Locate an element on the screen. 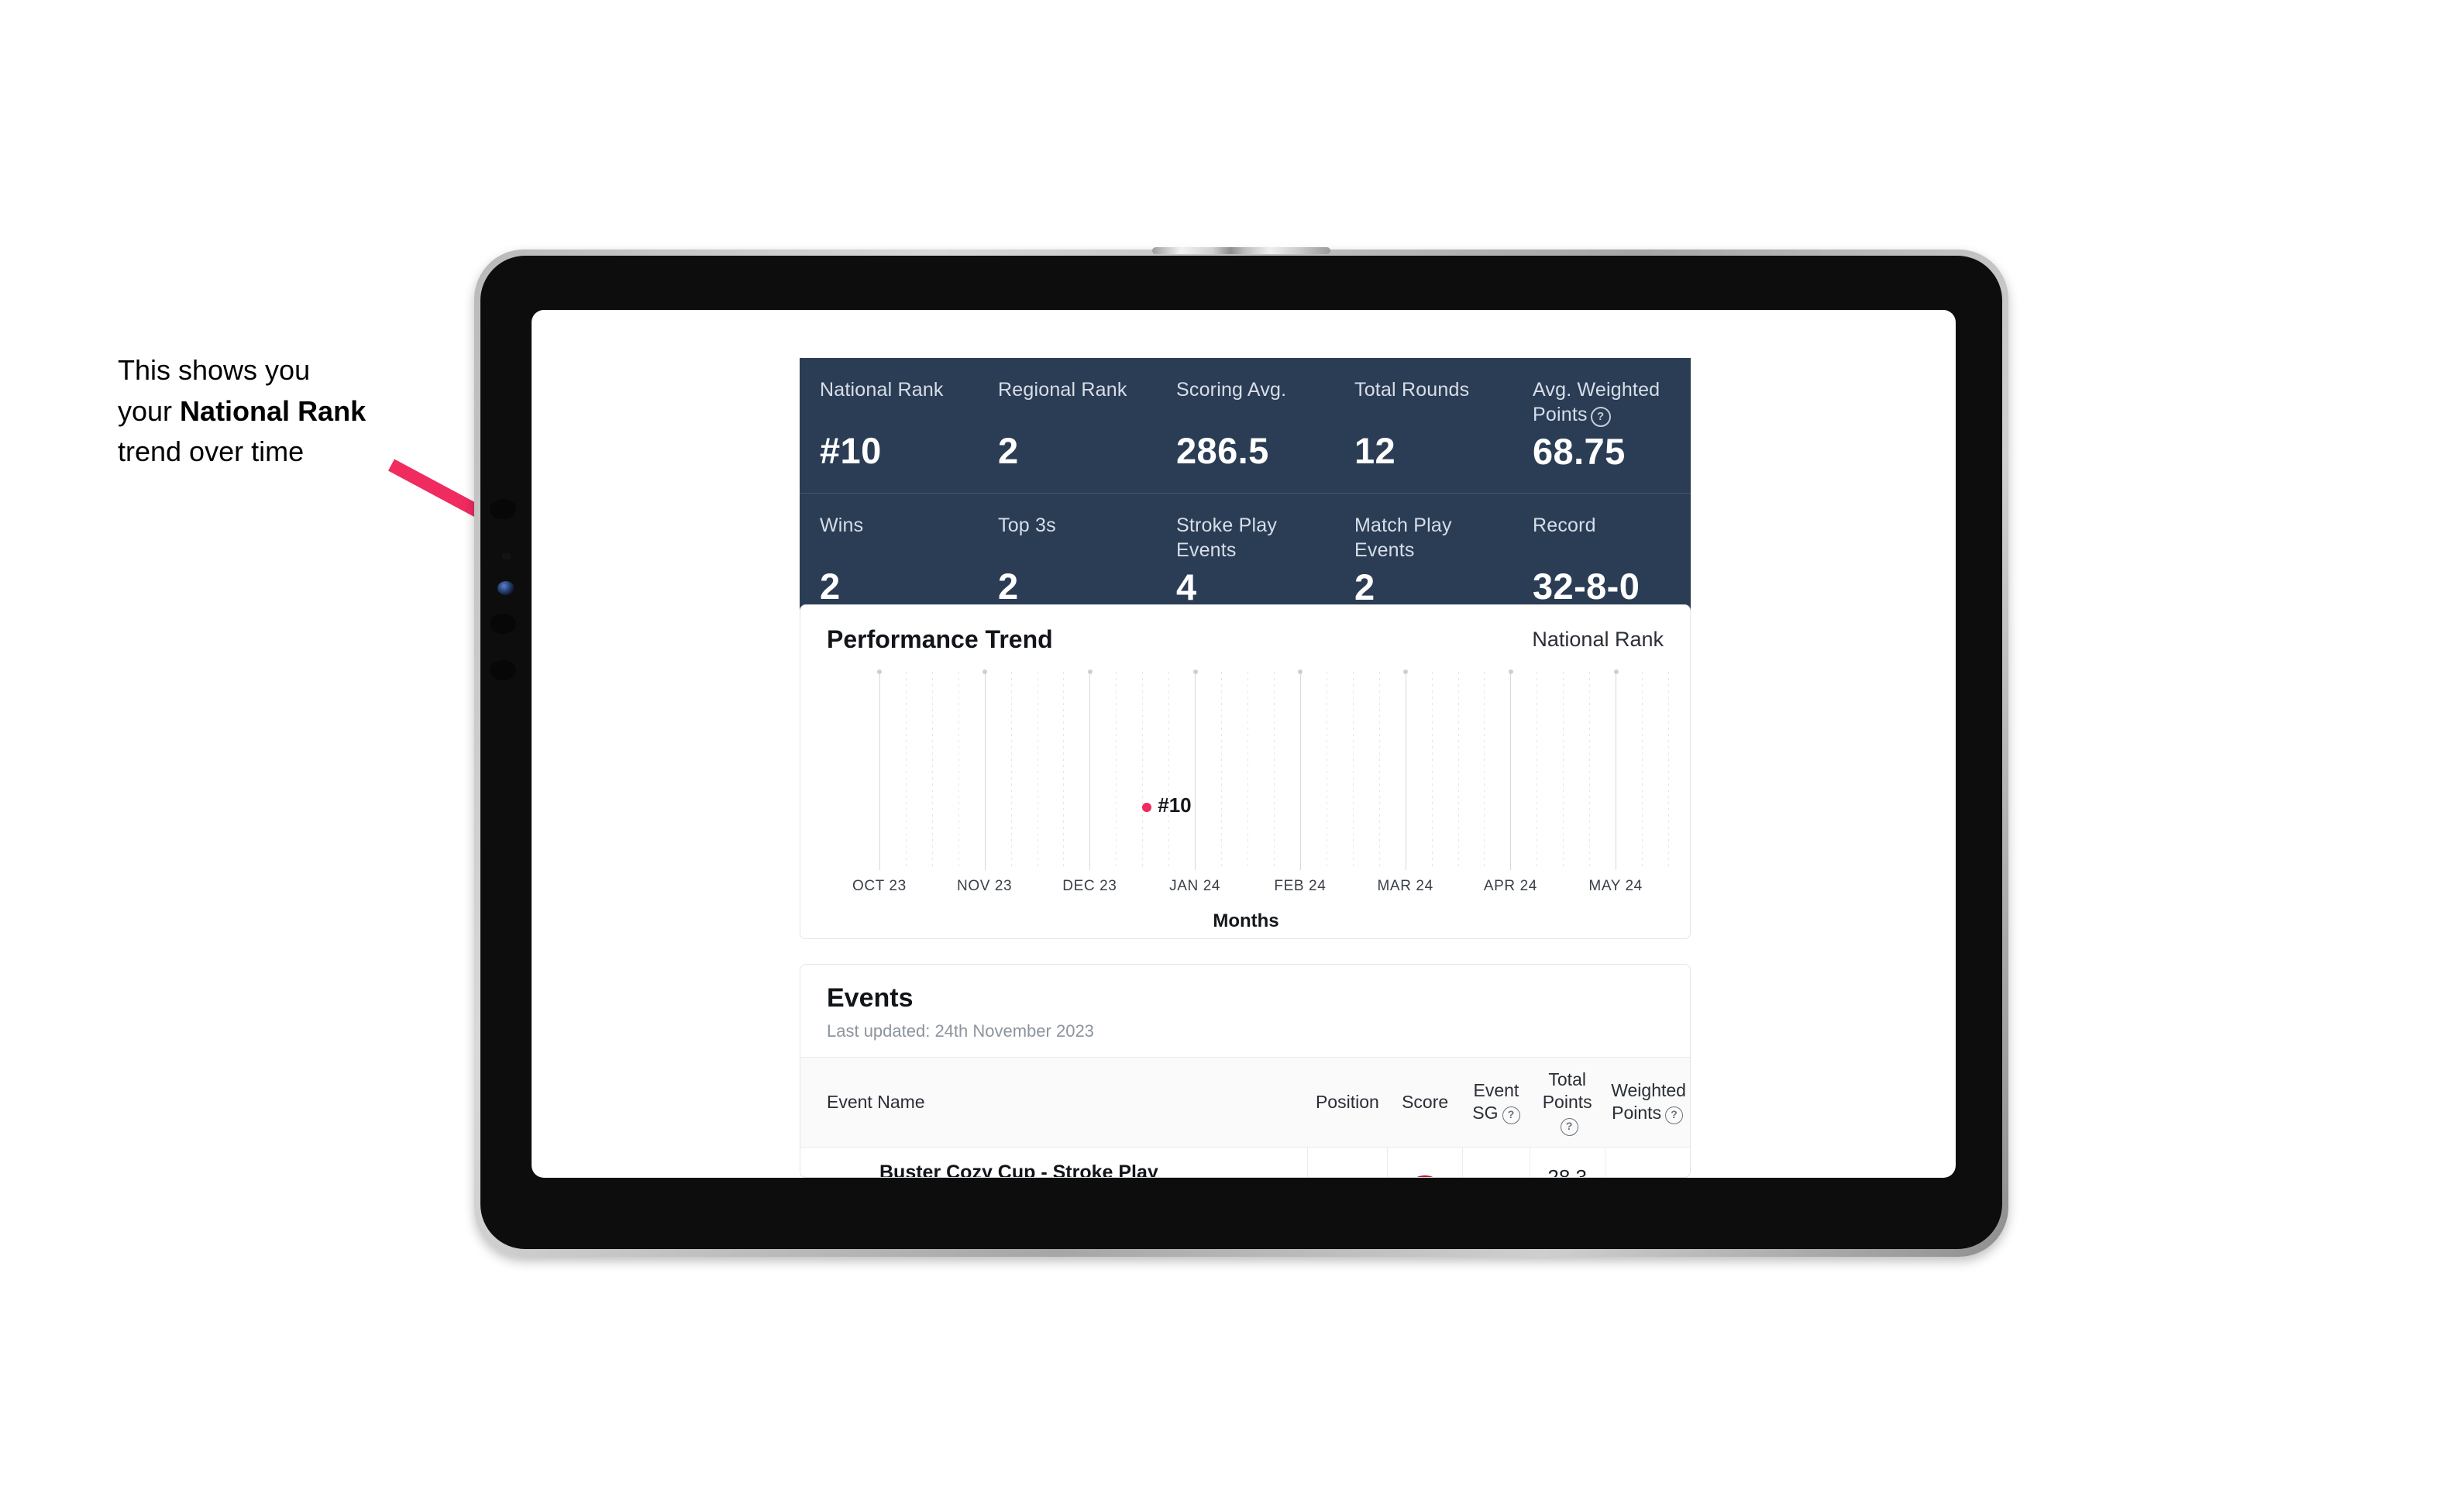 Image resolution: width=2464 pixels, height=1497 pixels. annotation-line-1: This shows you is located at coordinates (214, 370).